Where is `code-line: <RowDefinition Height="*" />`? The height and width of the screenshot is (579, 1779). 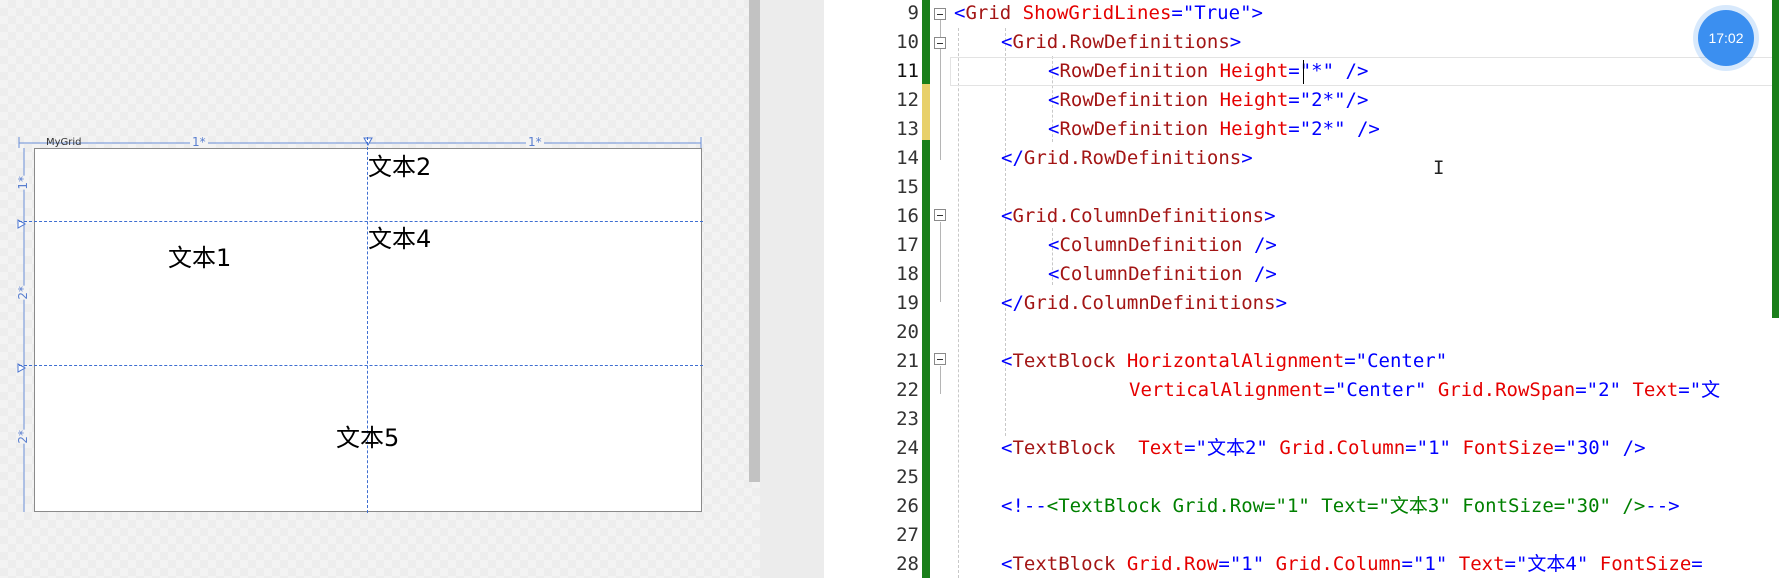 code-line: <RowDefinition Height="*" /> is located at coordinates (1366, 71).